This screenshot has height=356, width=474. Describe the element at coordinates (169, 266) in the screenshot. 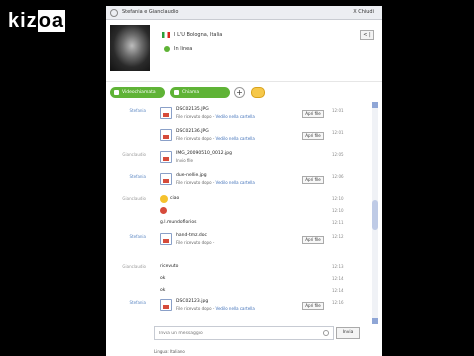

I see `message-text: ricevuto` at that location.